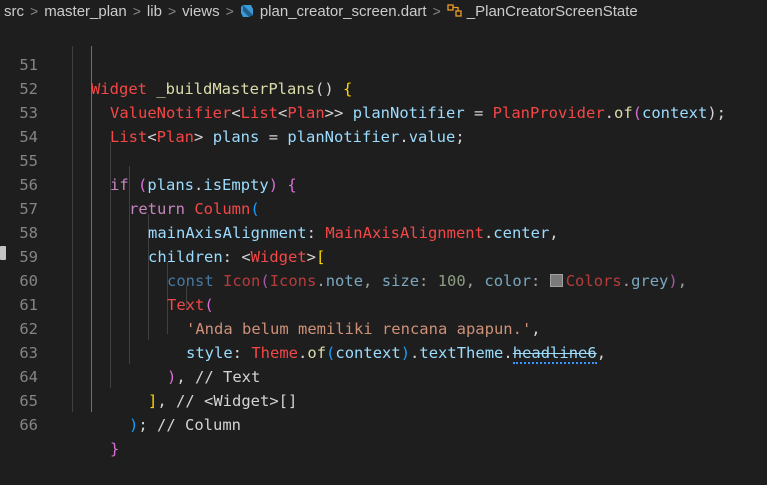 Image resolution: width=767 pixels, height=485 pixels. I want to click on breadcrumb-class-label: _PlanCreatorScreenState, so click(552, 11).